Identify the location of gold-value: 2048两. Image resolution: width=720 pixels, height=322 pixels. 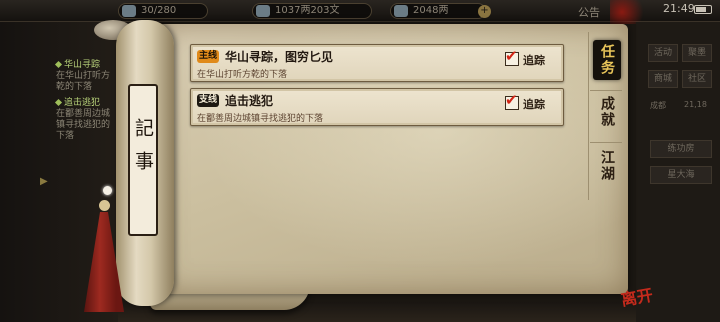
(431, 10).